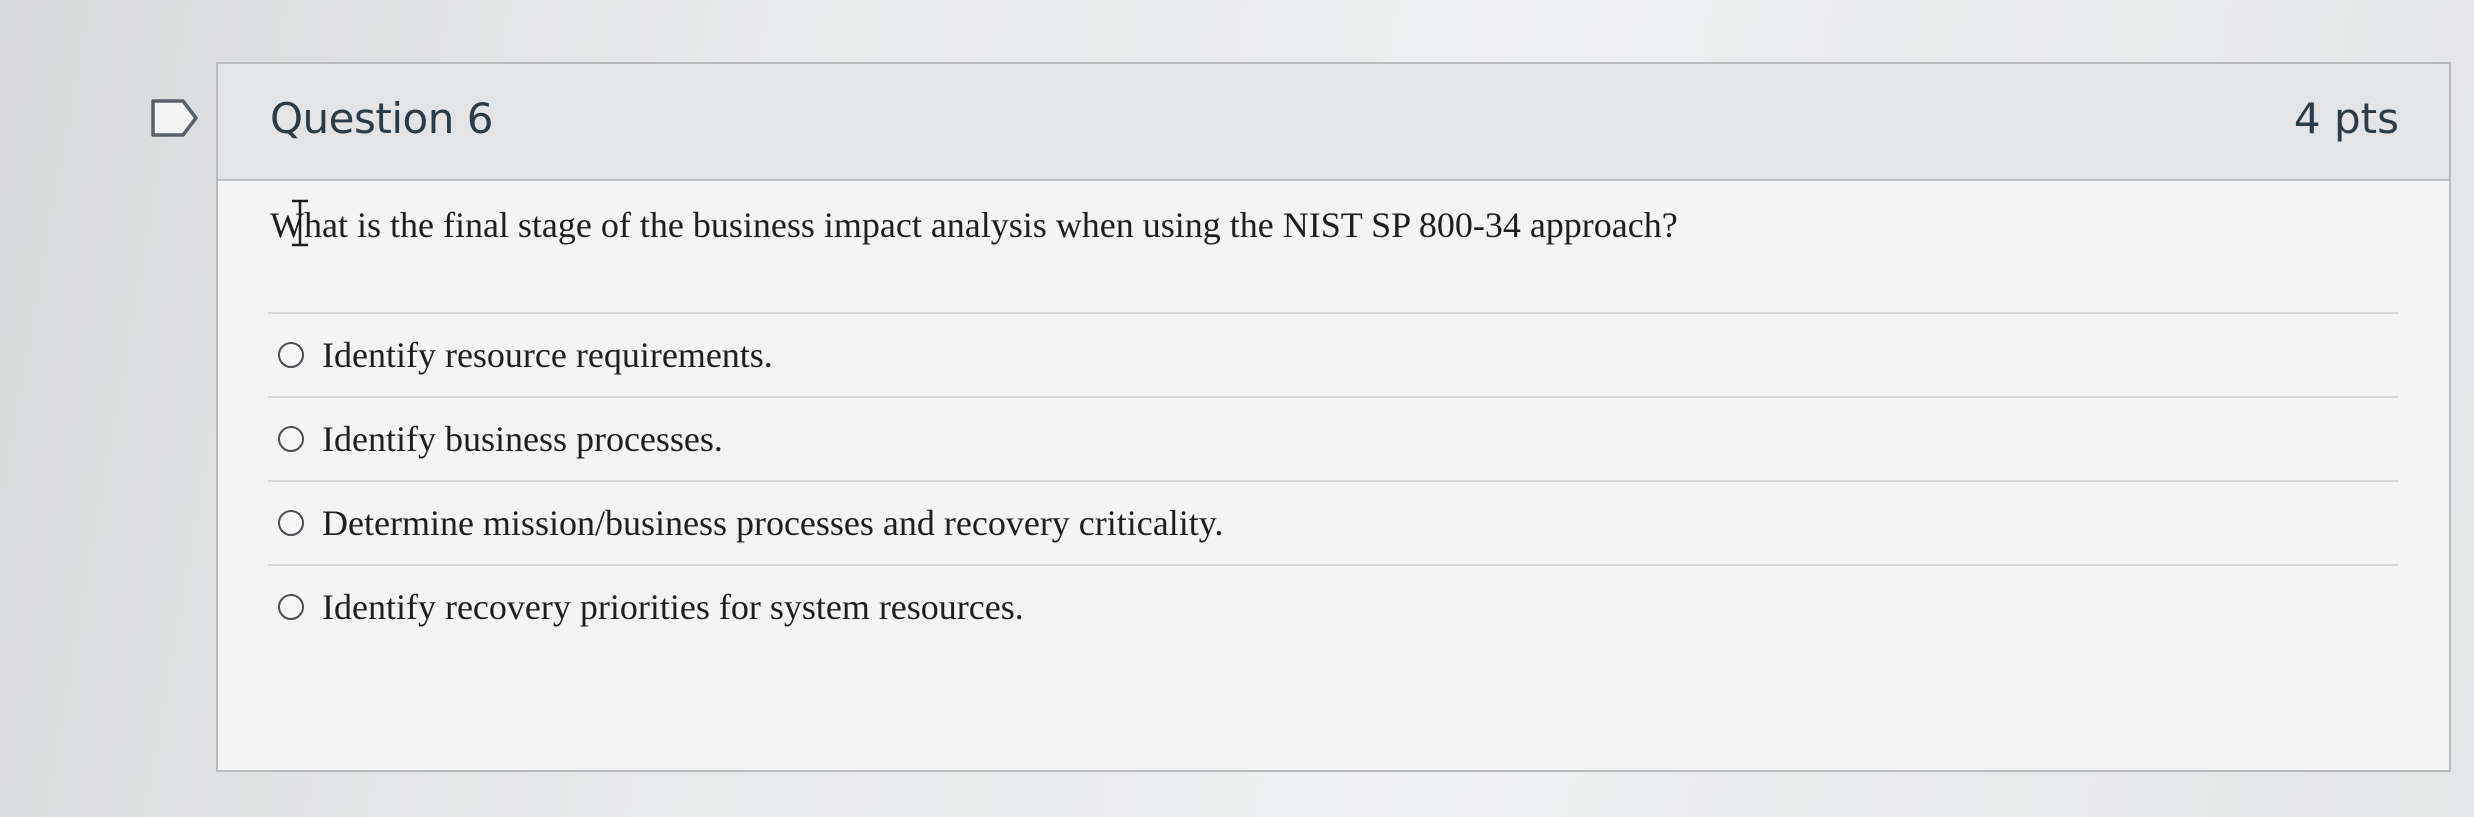  I want to click on answer-label: Identify business processes., so click(522, 439).